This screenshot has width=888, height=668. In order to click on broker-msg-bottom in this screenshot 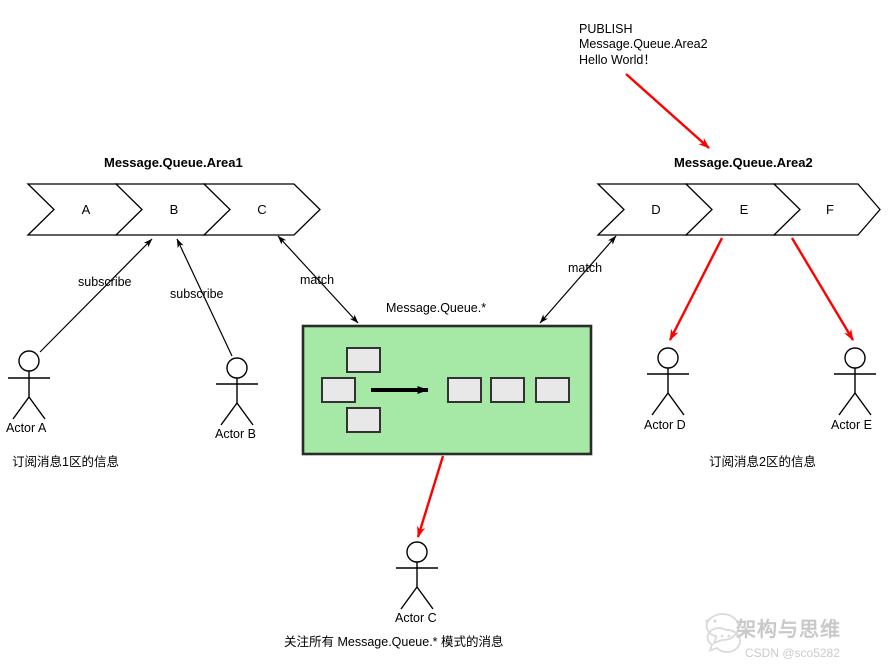, I will do `click(363, 420)`.